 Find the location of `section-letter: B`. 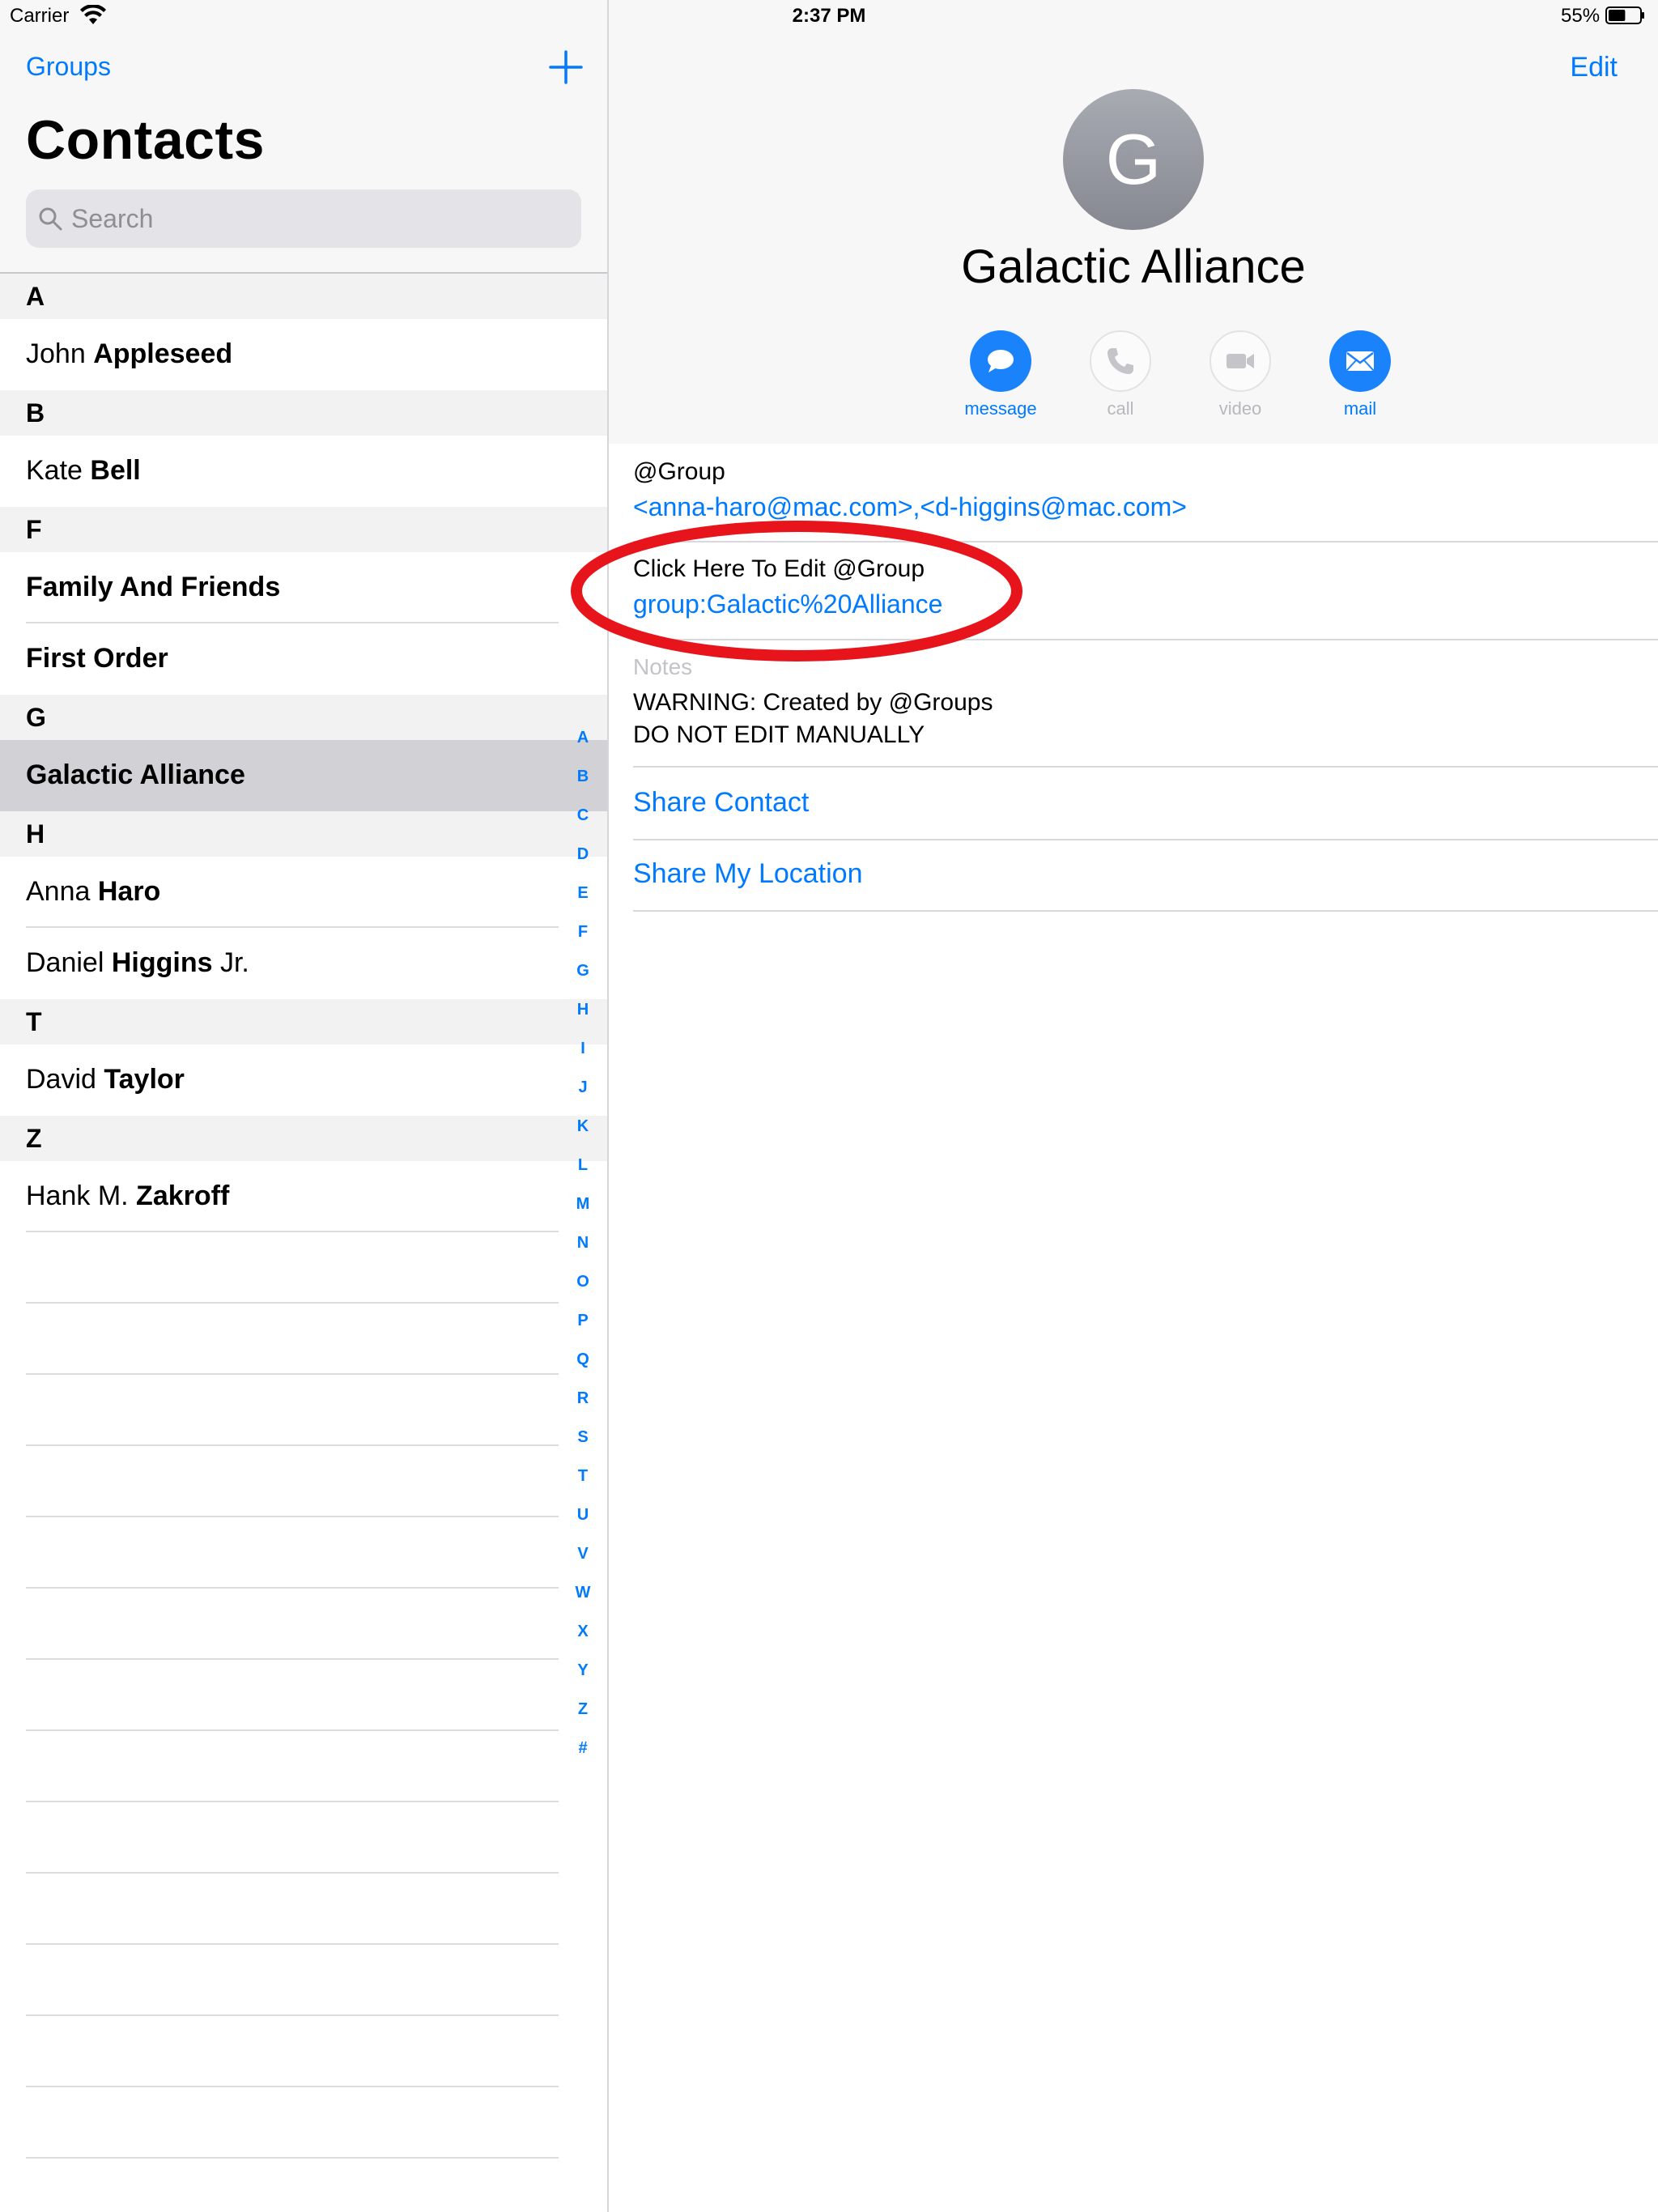

section-letter: B is located at coordinates (35, 413).